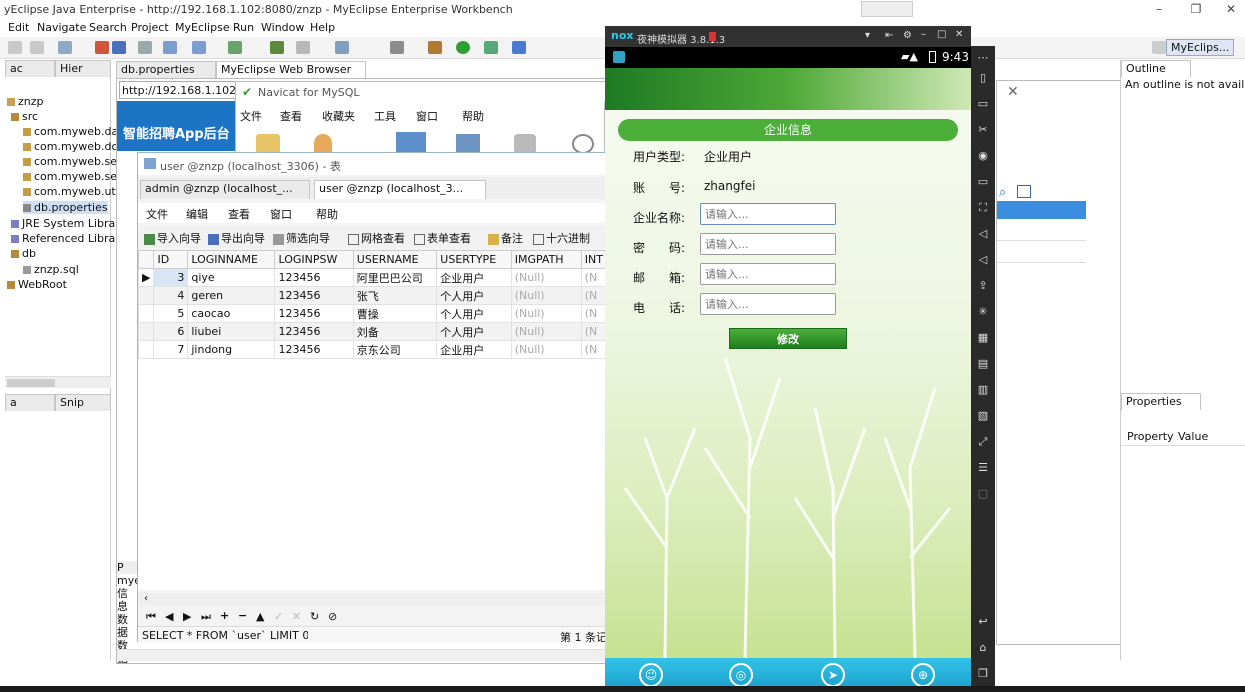 The image size is (1245, 692). Describe the element at coordinates (322, 27) in the screenshot. I see `menu-help: Help` at that location.